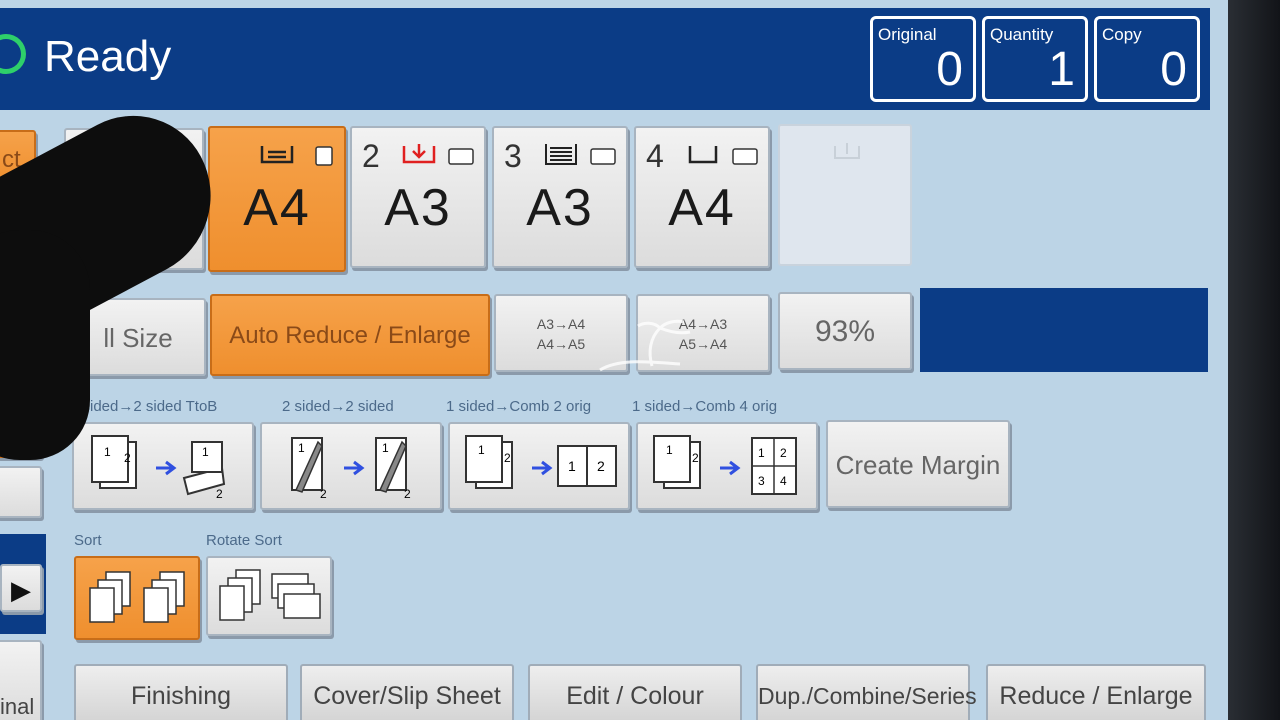 This screenshot has height=720, width=1280. What do you see at coordinates (541, 462) in the screenshot?
I see `combine-two-icon: 1 2 1 2` at bounding box center [541, 462].